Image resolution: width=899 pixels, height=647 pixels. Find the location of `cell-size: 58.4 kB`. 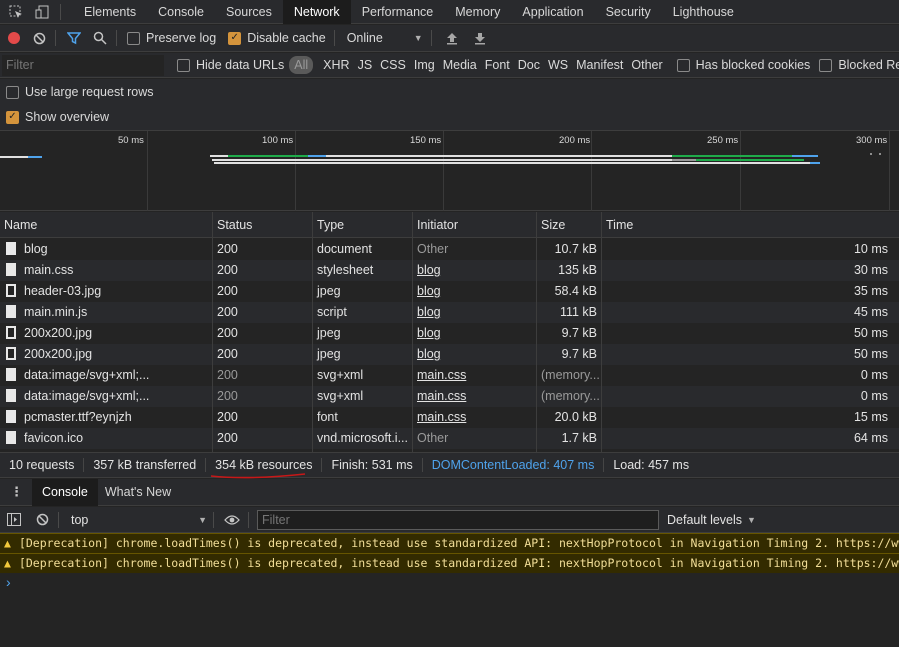

cell-size: 58.4 kB is located at coordinates (569, 291).